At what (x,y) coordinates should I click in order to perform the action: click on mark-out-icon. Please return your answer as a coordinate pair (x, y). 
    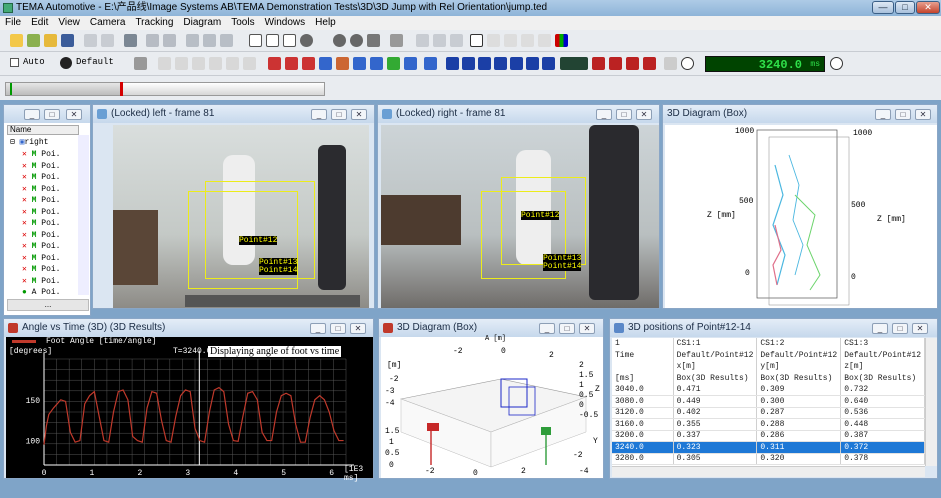
    Looking at the image, I should click on (615, 63).